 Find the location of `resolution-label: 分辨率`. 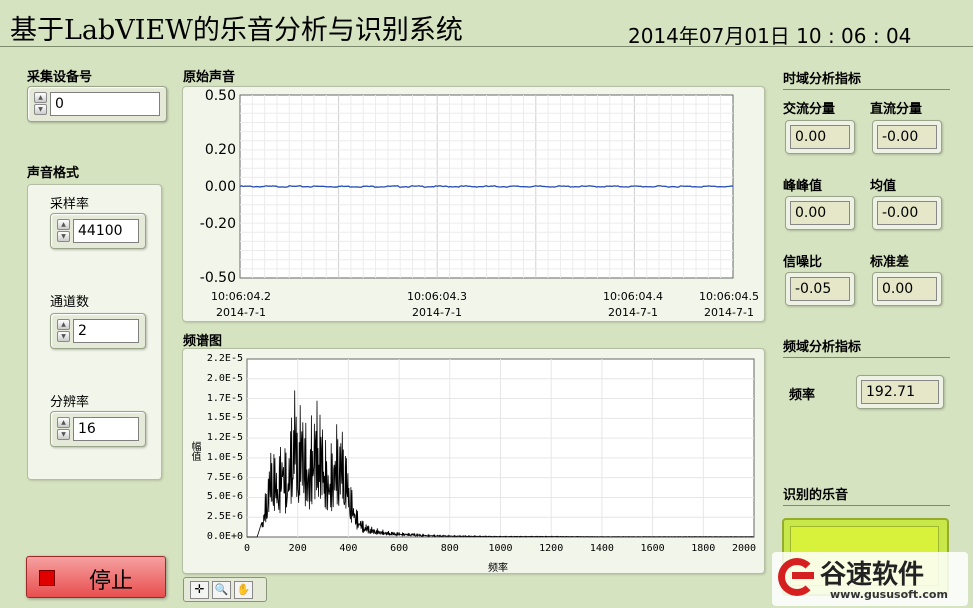

resolution-label: 分辨率 is located at coordinates (70, 402).